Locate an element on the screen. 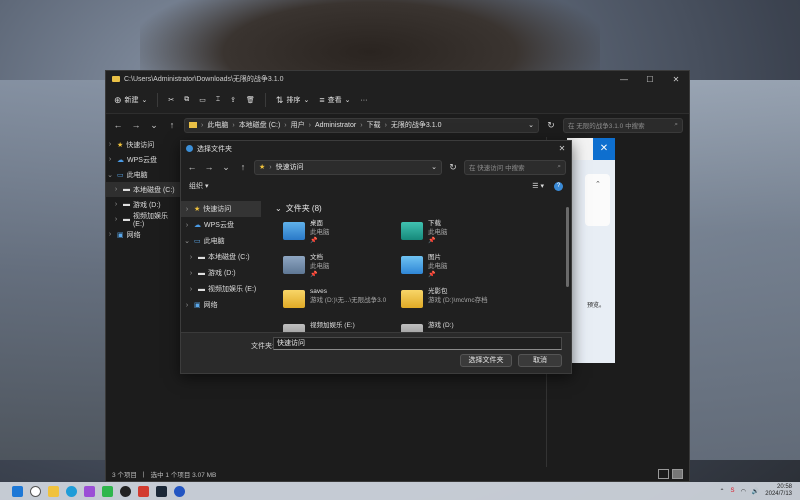  maximize-icon: ☐ is located at coordinates (650, 79).